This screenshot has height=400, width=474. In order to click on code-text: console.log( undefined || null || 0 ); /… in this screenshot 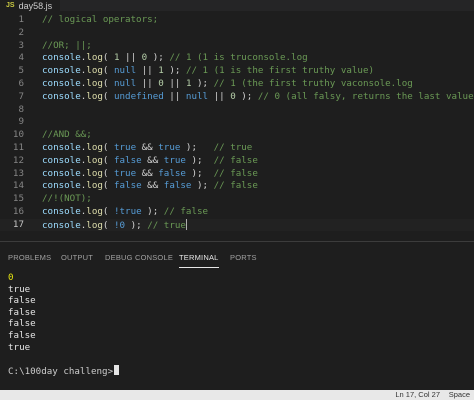, I will do `click(258, 96)`.